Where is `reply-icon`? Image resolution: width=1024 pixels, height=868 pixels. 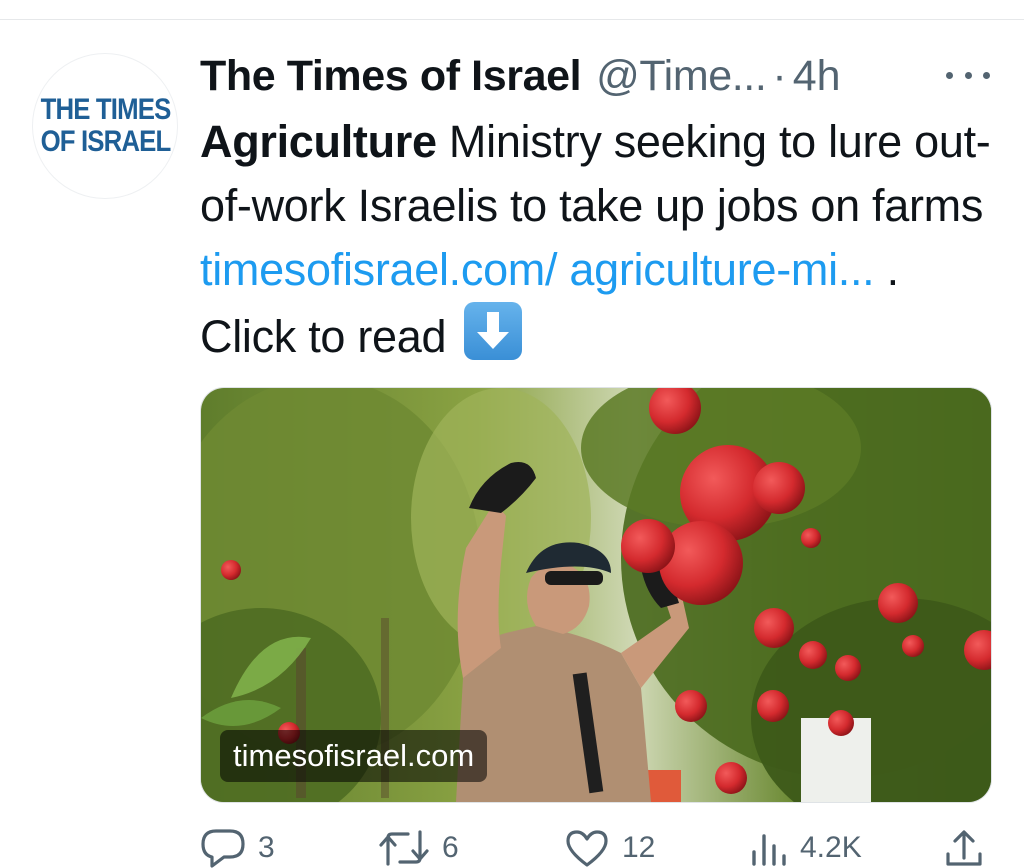
reply-icon is located at coordinates (223, 848).